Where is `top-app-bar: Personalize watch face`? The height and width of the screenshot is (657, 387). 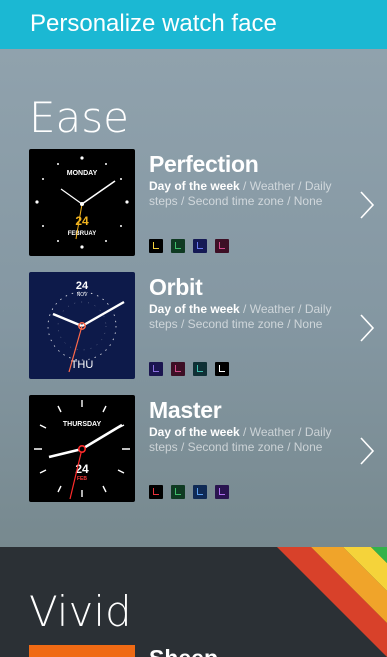 top-app-bar: Personalize watch face is located at coordinates (193, 24).